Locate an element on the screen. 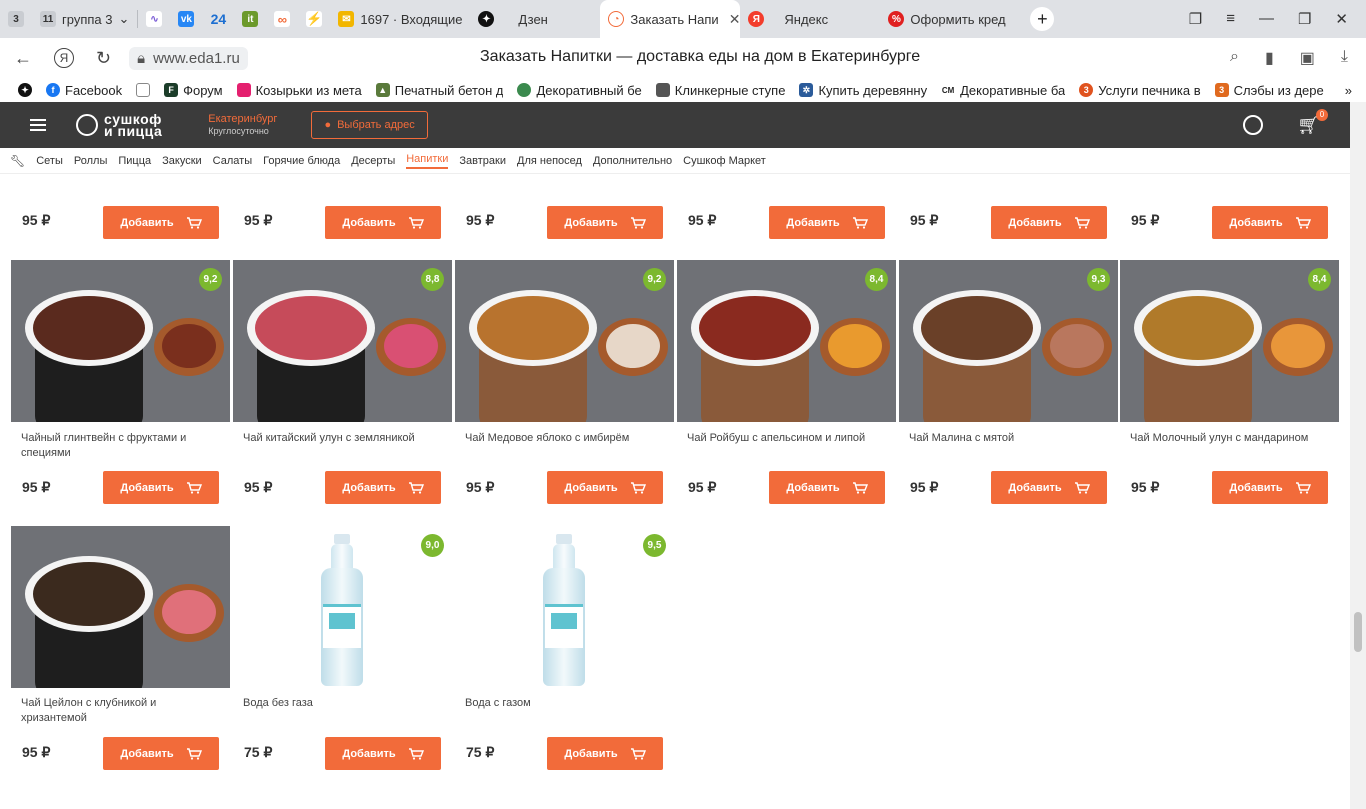 The width and height of the screenshot is (1366, 809). product-name: Вода без газа is located at coordinates (343, 703).